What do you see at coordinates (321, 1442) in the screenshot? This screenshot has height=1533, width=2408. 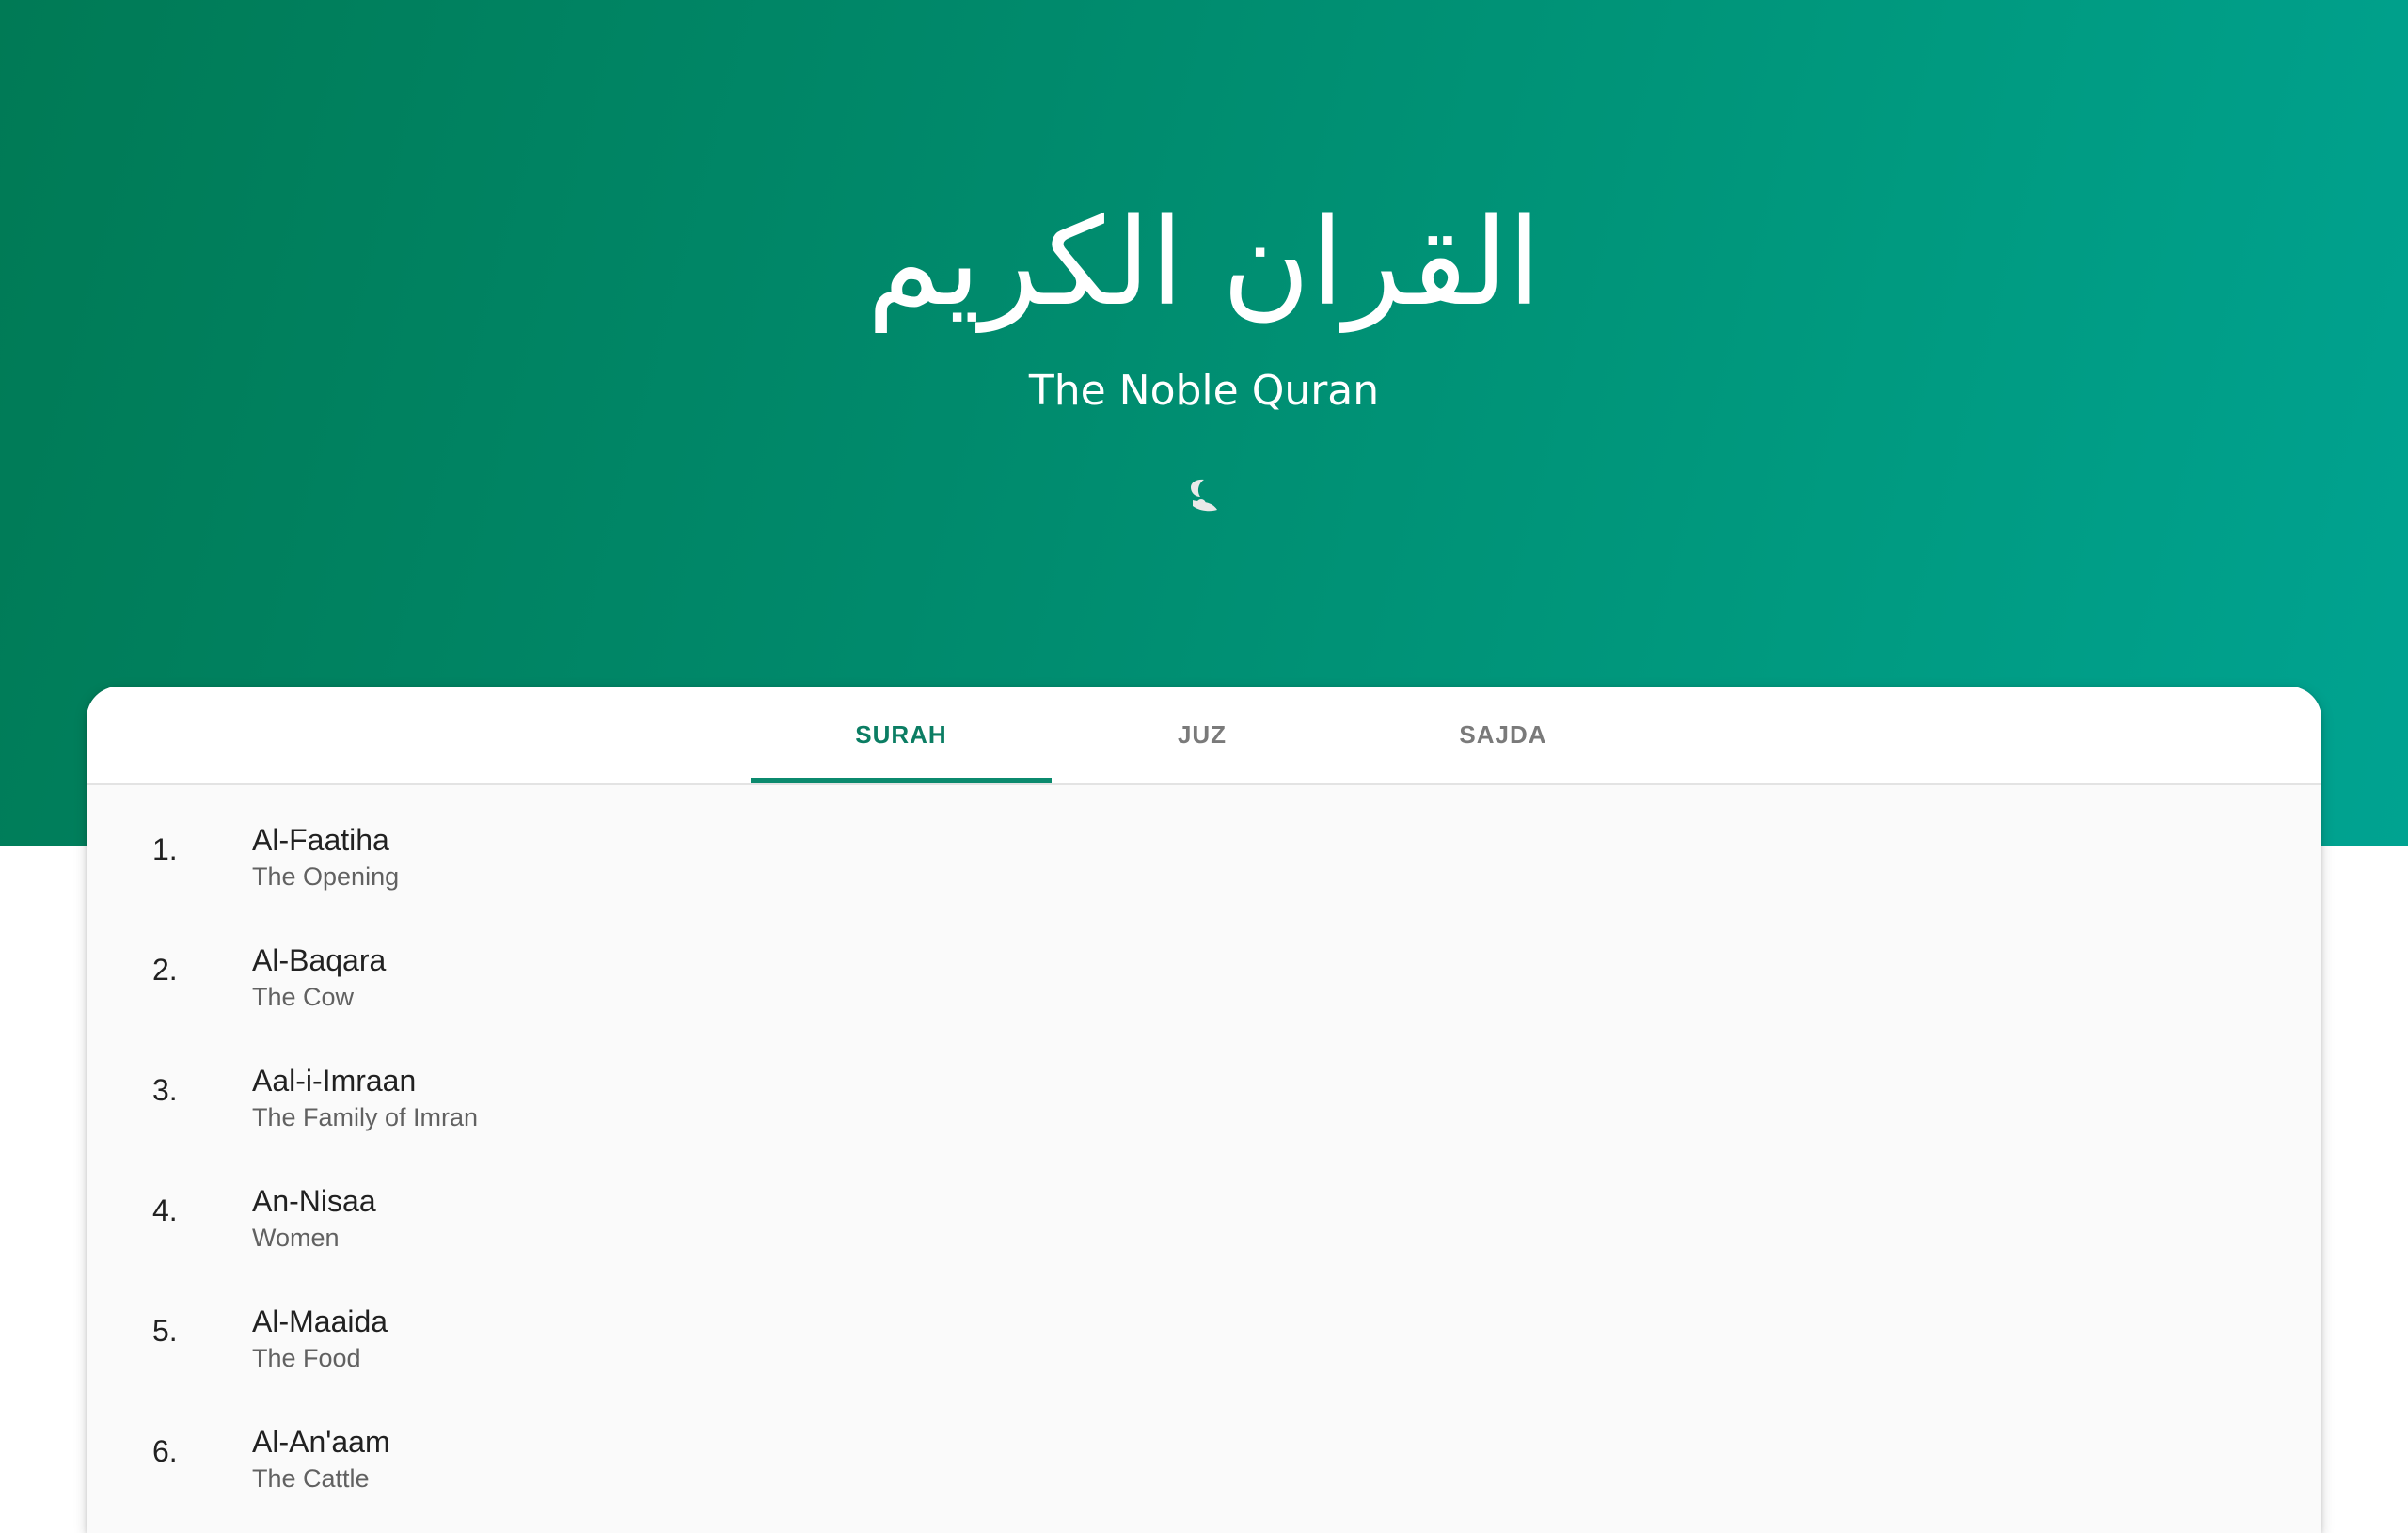 I see `surah-name: Al-An'aam` at bounding box center [321, 1442].